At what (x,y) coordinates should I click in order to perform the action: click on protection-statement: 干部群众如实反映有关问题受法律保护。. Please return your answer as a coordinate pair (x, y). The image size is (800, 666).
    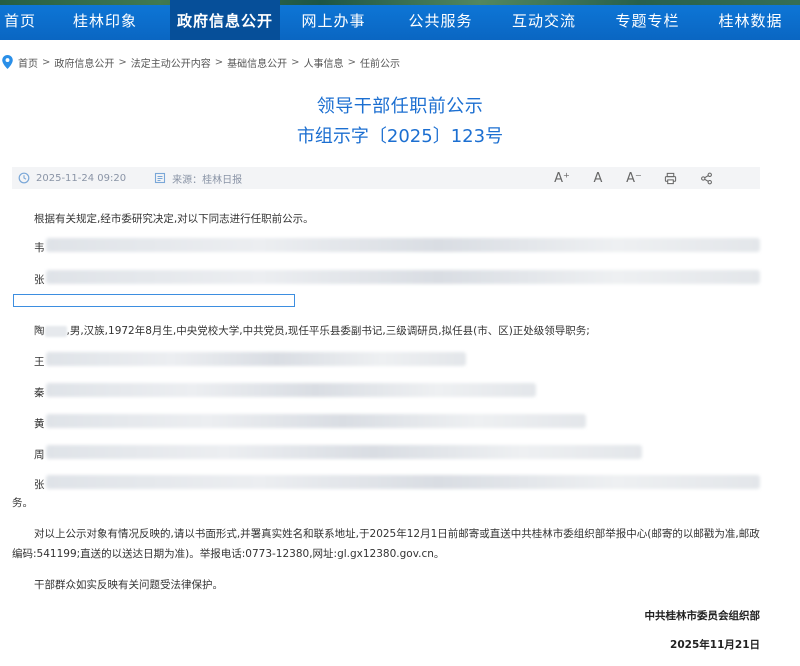
    Looking at the image, I should click on (128, 585).